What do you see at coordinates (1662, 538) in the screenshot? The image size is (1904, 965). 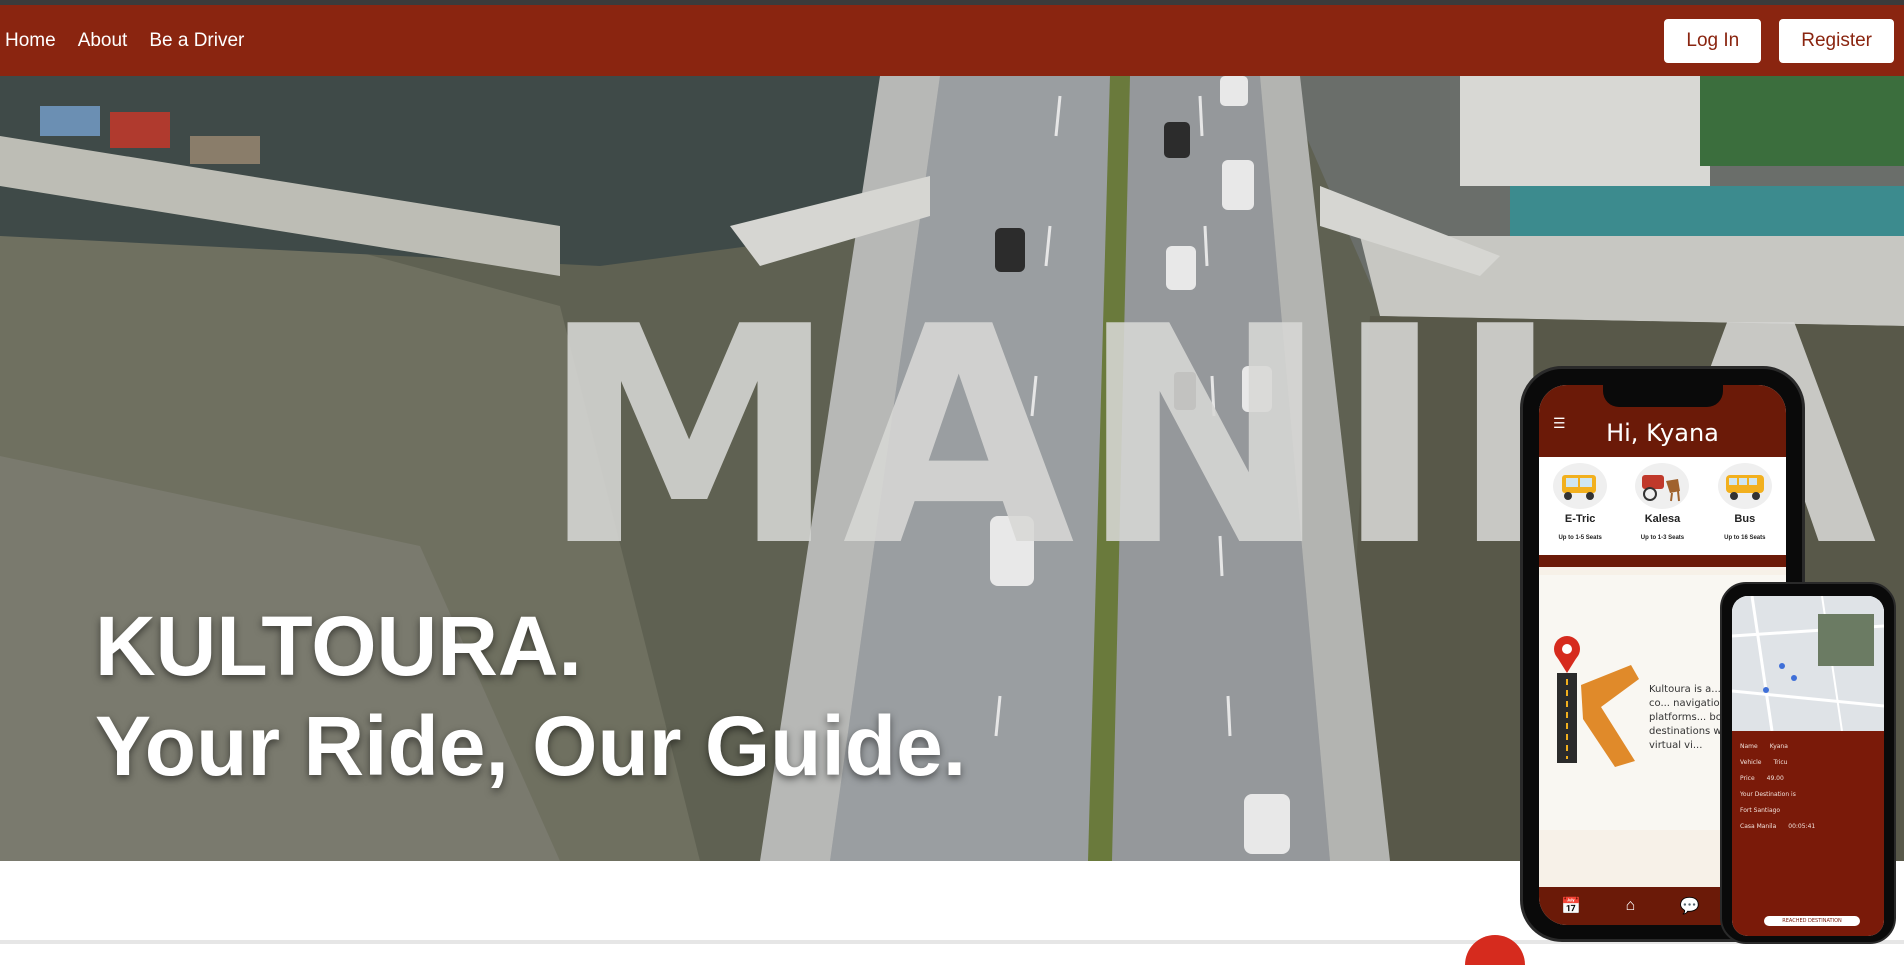 I see `vehicle-seats: Up to 1-3 Seats` at bounding box center [1662, 538].